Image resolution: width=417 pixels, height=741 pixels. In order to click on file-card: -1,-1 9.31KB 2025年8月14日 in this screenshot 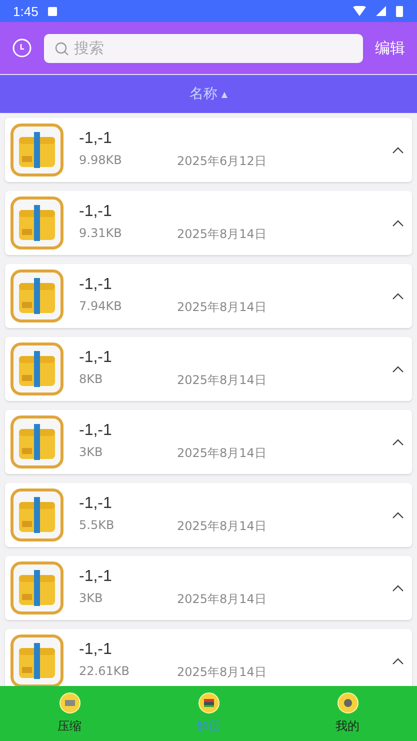, I will do `click(208, 223)`.